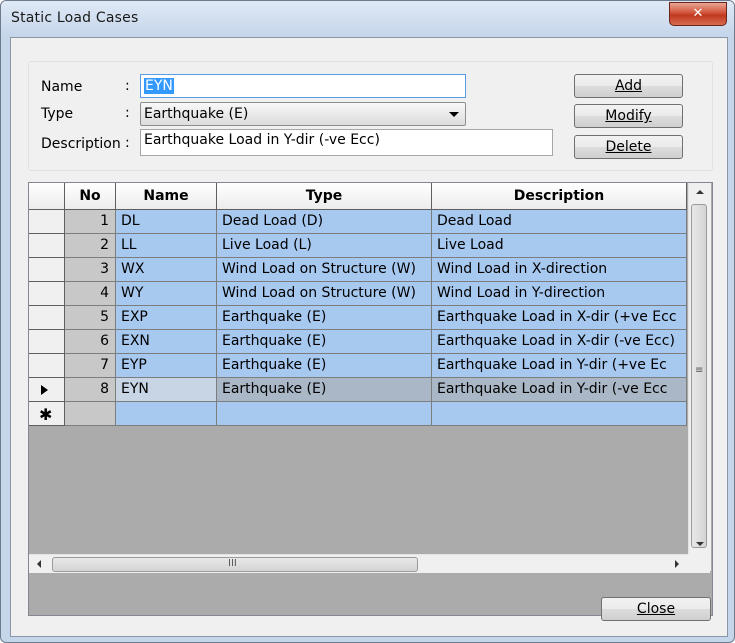 This screenshot has height=643, width=735. Describe the element at coordinates (677, 564) in the screenshot. I see `scroll-right-icon` at that location.